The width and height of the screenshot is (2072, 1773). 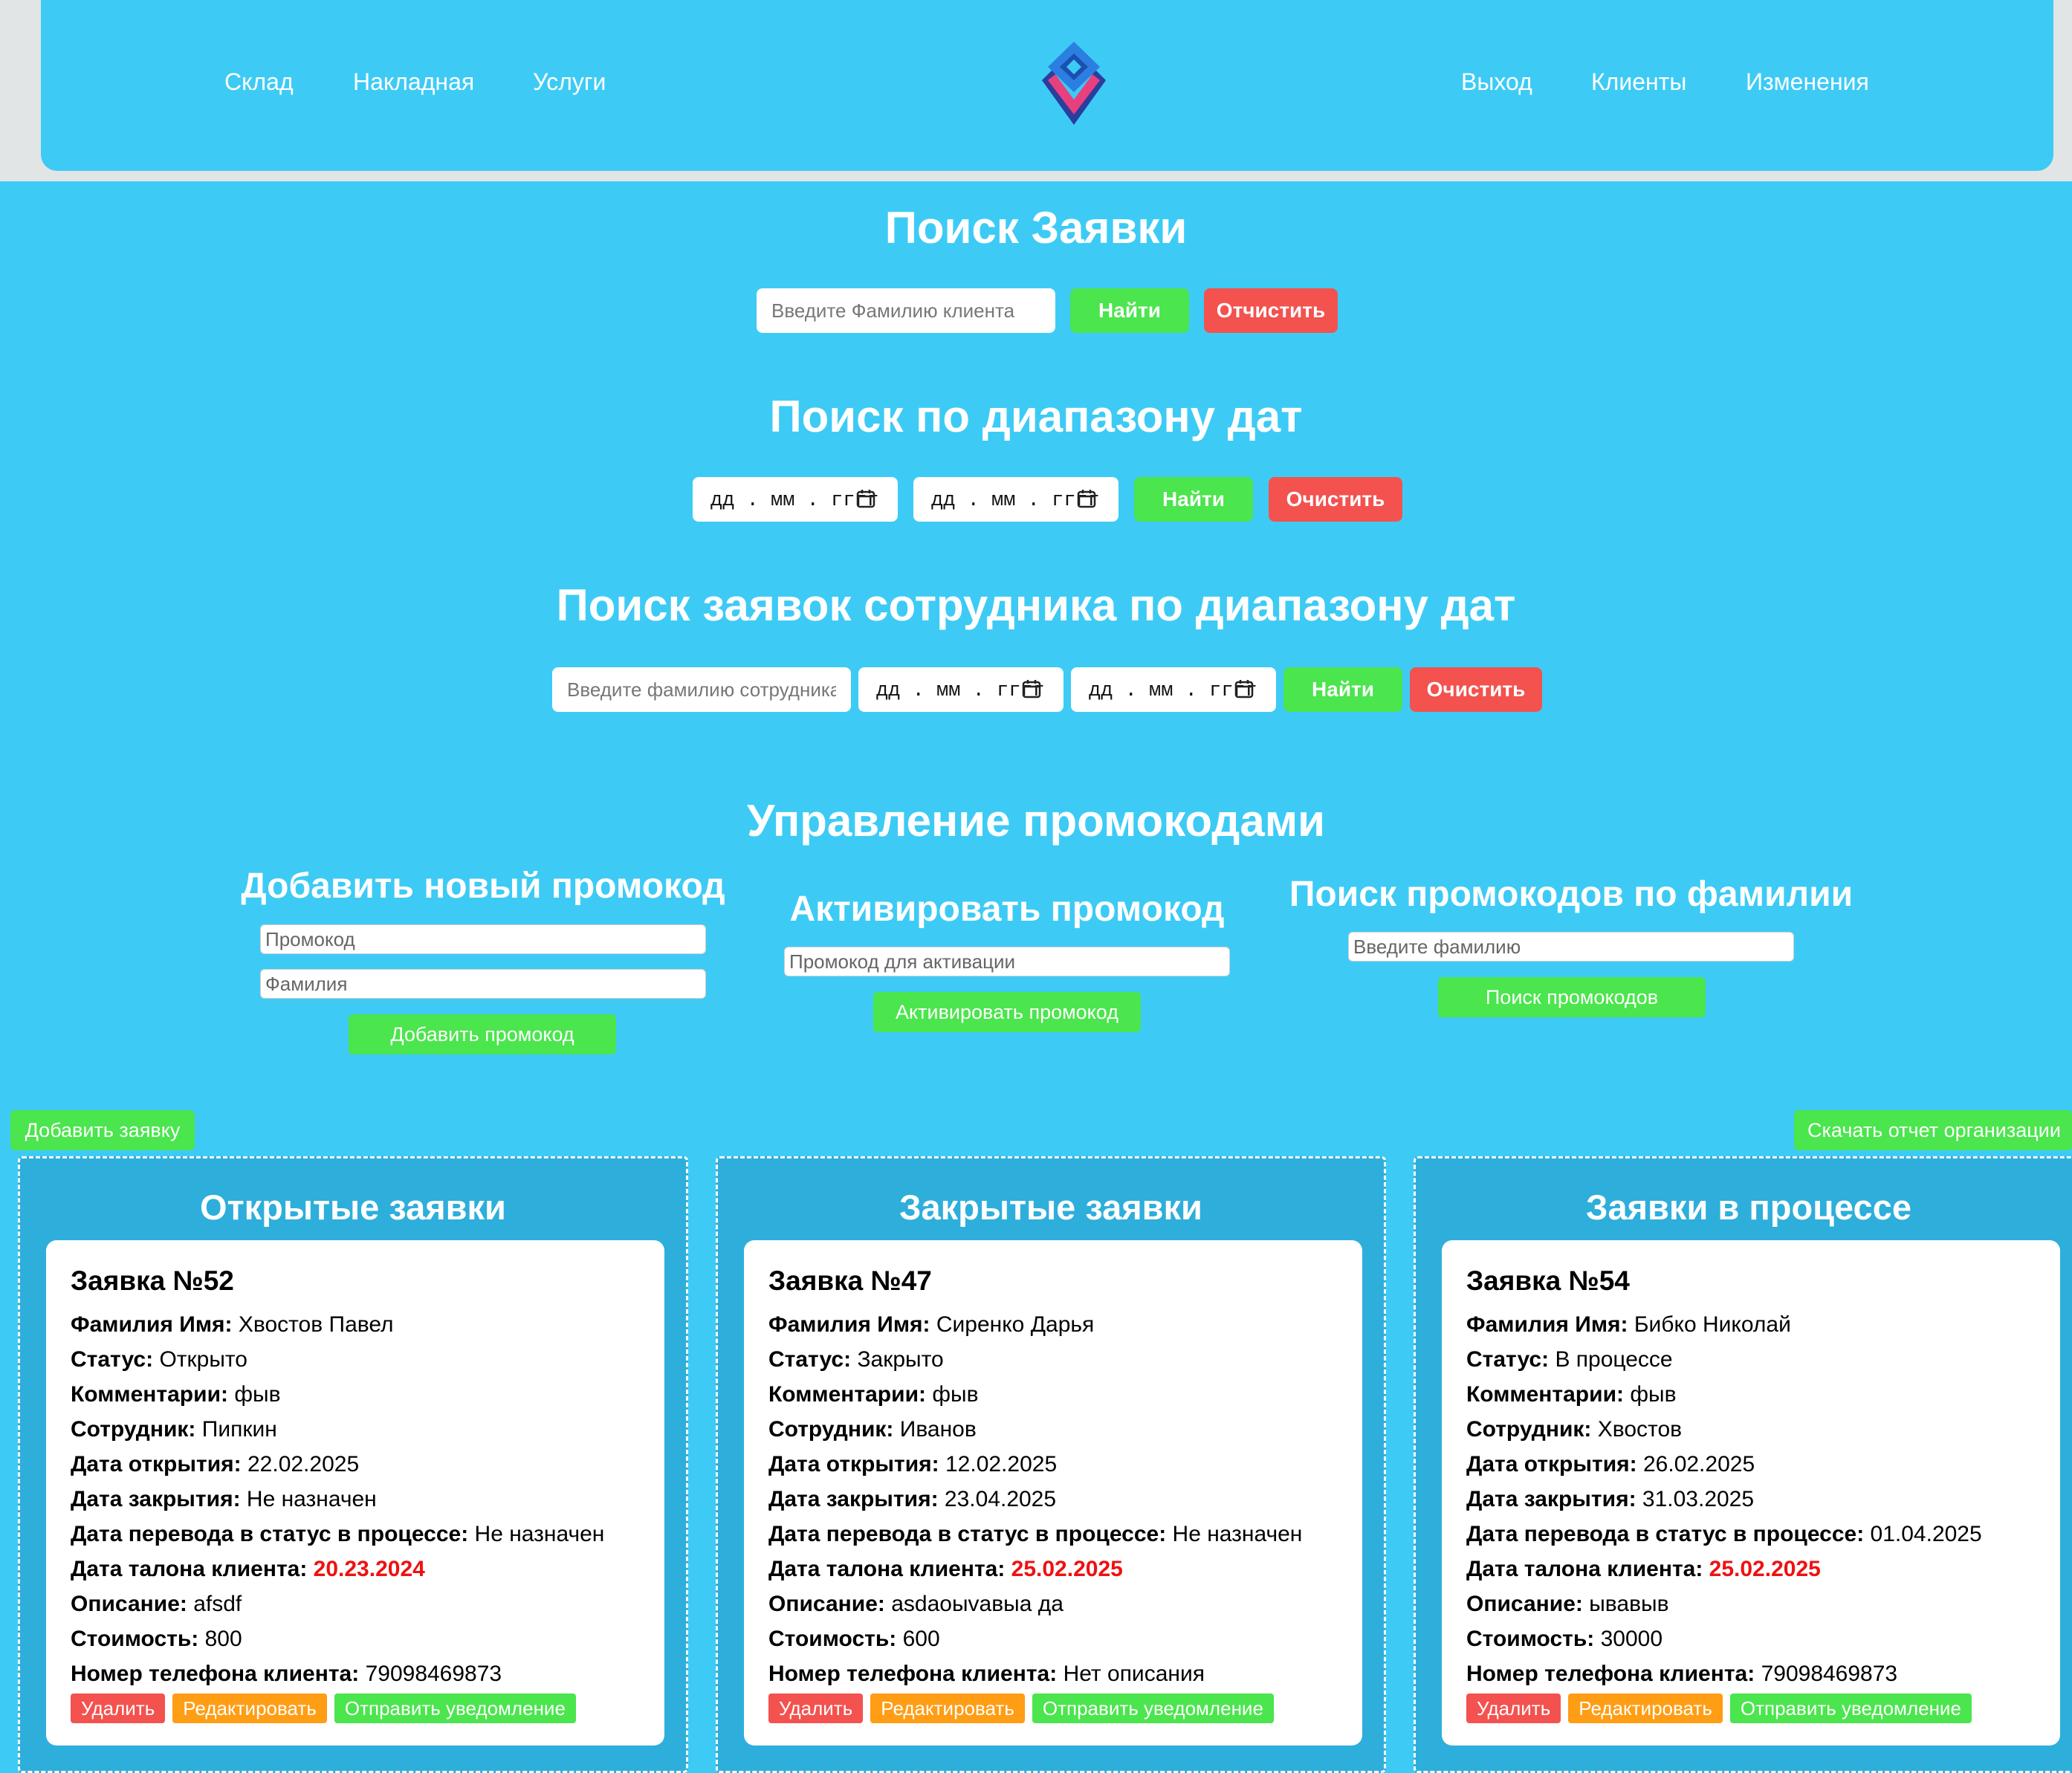 What do you see at coordinates (856, 1359) in the screenshot?
I see `field-status: Статус: Закрыто` at bounding box center [856, 1359].